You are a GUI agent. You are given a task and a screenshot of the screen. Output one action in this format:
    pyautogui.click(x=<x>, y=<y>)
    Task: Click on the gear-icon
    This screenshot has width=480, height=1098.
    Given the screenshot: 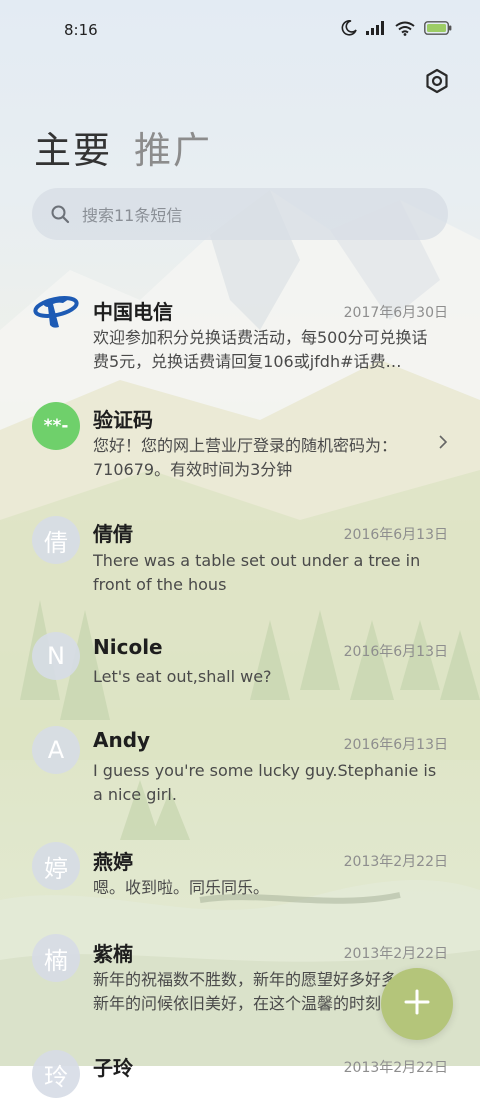 What is the action you would take?
    pyautogui.click(x=437, y=83)
    